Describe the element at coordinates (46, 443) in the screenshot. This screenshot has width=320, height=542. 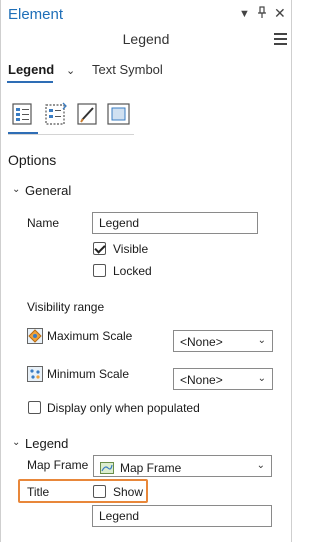
I see `legend-heading: Legend` at that location.